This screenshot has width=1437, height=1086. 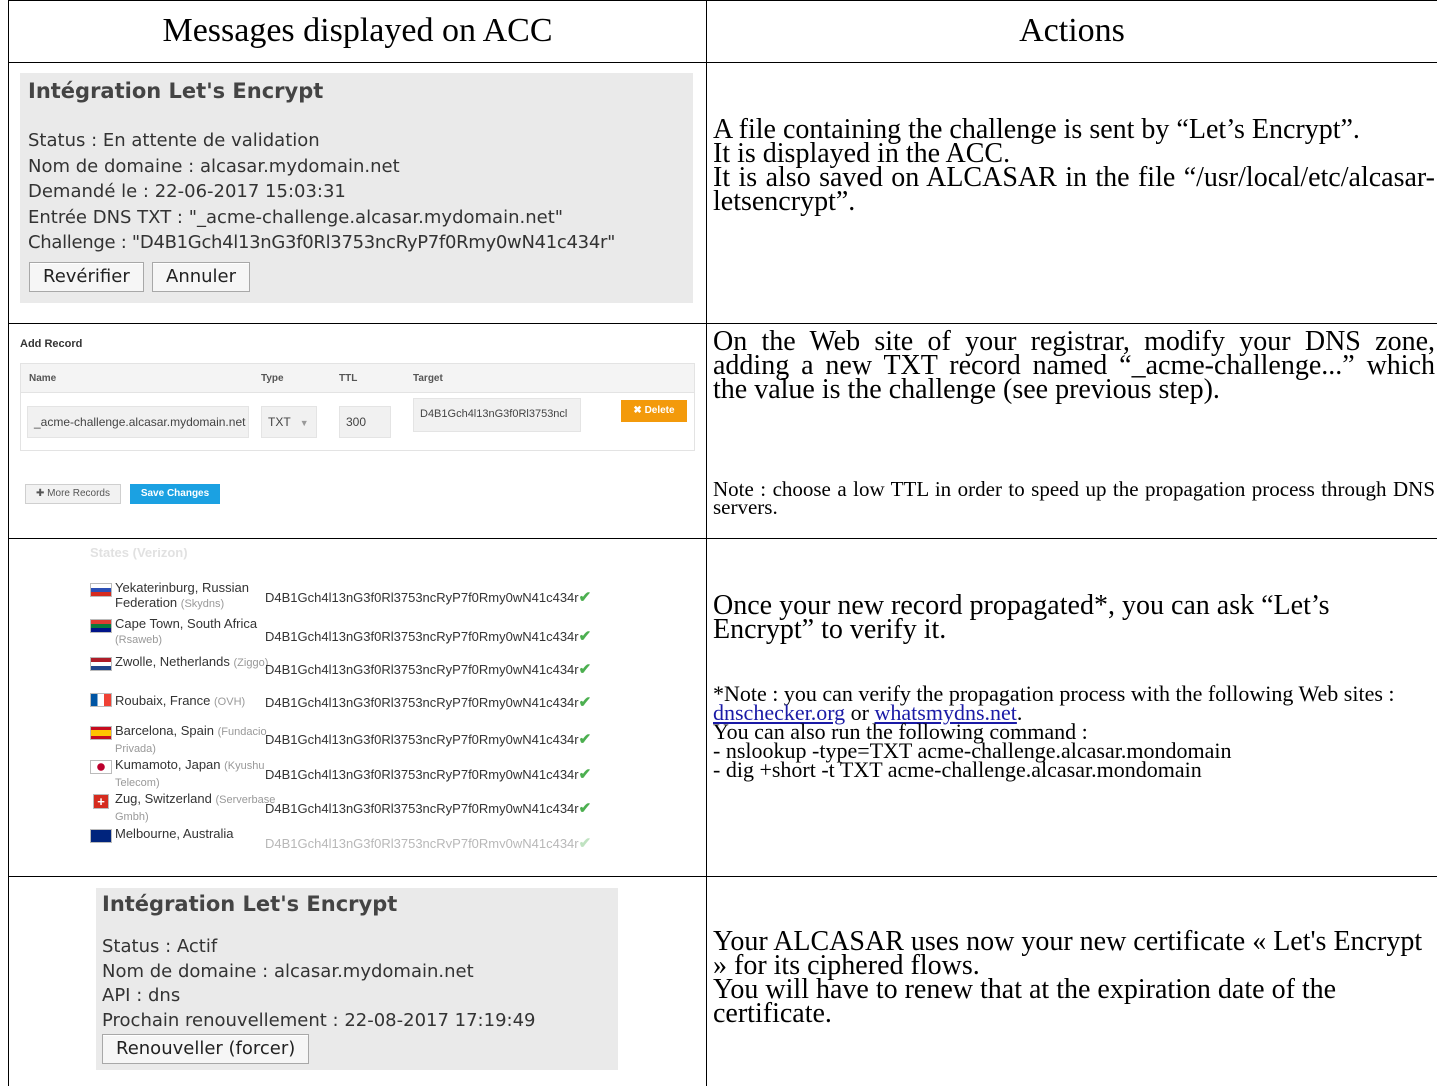 I want to click on record-type-select: TXT ▼, so click(x=289, y=422).